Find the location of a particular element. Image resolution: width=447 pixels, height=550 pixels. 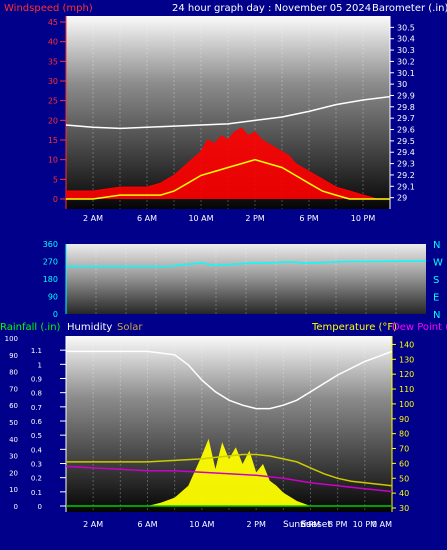

windspeed-axis: 45 40 35 30 25 20 15 10 5 0 is located at coordinates (57, 112).